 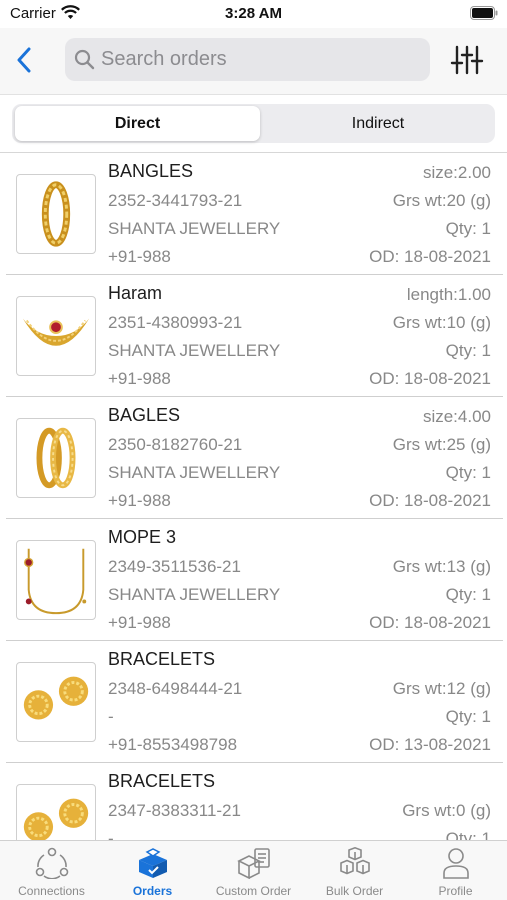 What do you see at coordinates (51, 863) in the screenshot?
I see `connections-icon` at bounding box center [51, 863].